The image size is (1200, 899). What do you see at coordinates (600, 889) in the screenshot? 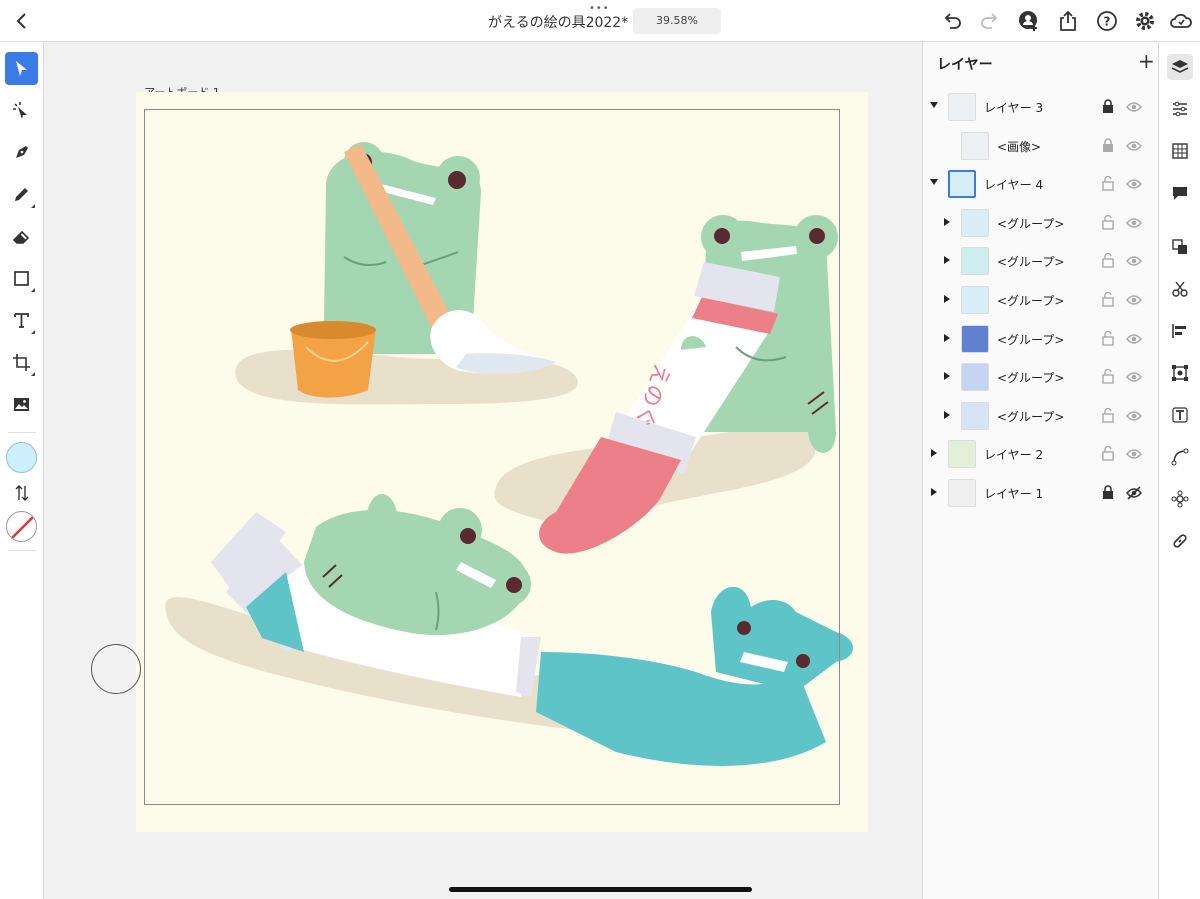
I see `home-indicator` at bounding box center [600, 889].